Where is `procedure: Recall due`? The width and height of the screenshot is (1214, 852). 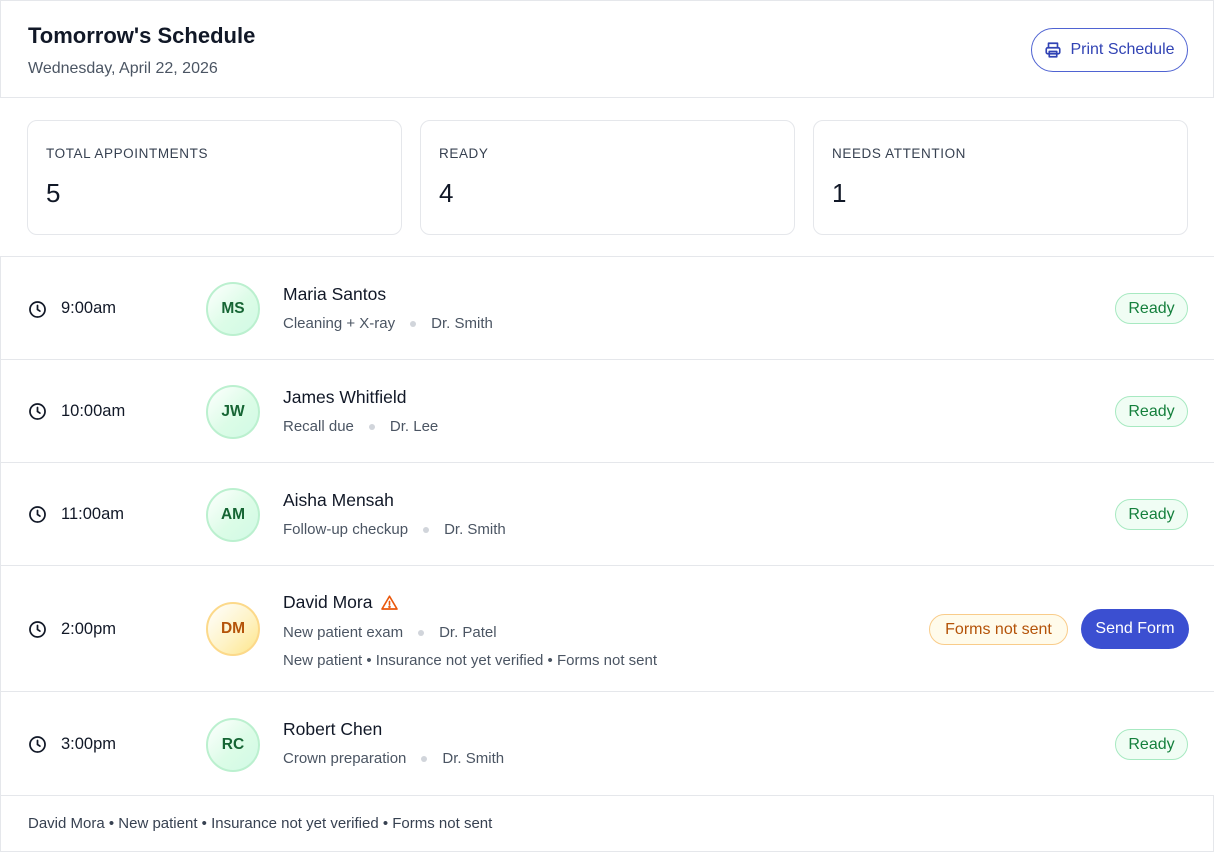
procedure: Recall due is located at coordinates (318, 426).